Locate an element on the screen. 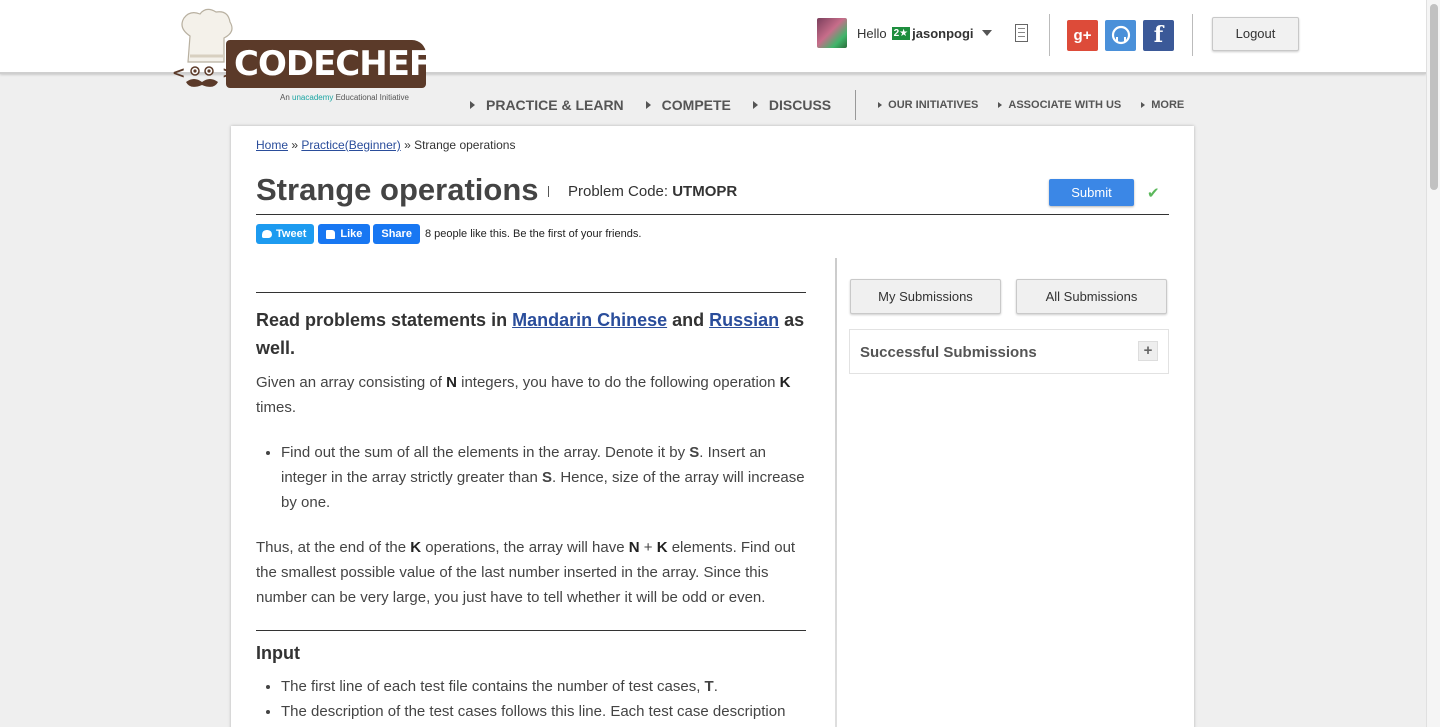 The image size is (1440, 727). user-menu: Hello 2★ jasonpogi is located at coordinates (904, 33).